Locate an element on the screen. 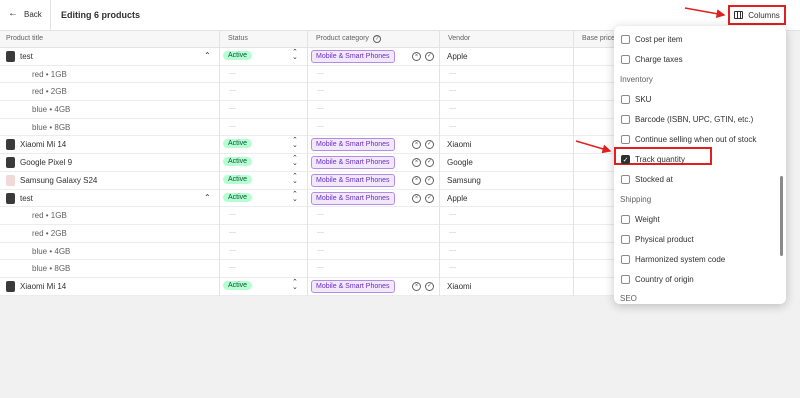  column-option-label: Track quantity is located at coordinates (660, 159).